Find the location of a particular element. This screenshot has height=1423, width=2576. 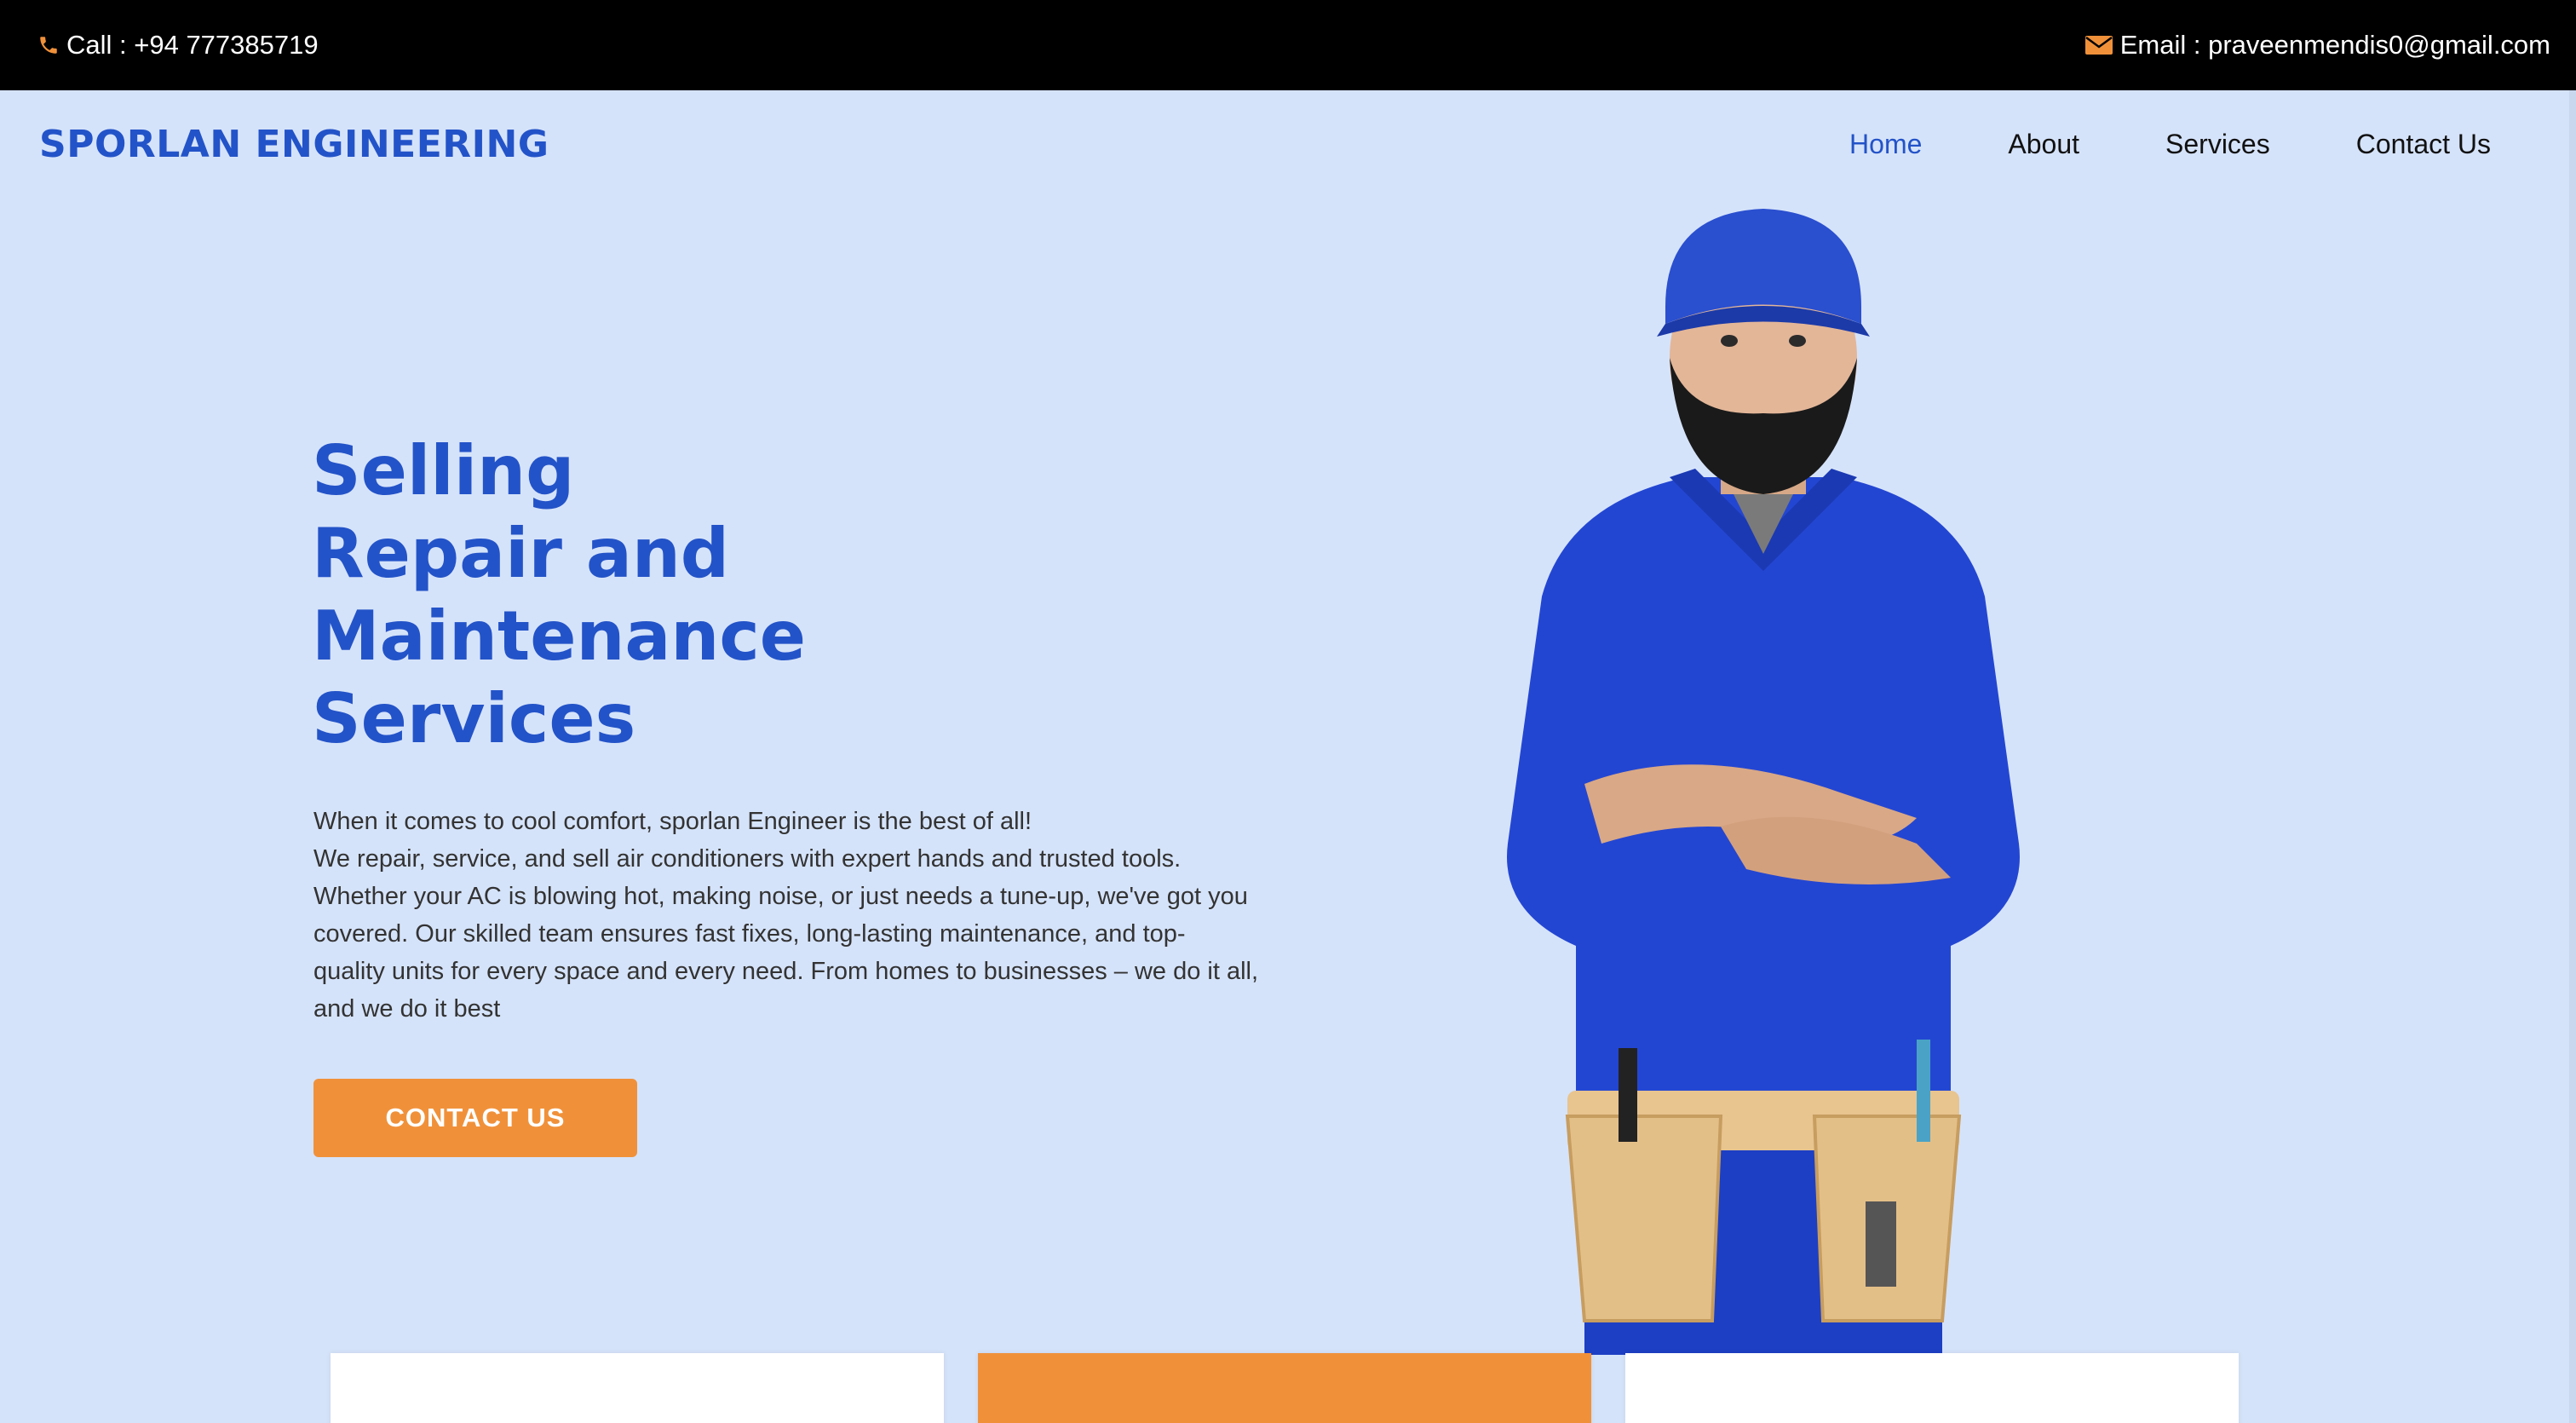

email-contact: Email : praveenmendis0@gmail.com is located at coordinates (2317, 45).